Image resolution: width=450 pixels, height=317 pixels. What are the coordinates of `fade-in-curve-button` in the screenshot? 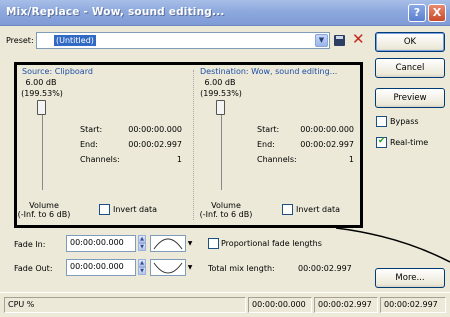 It's located at (168, 243).